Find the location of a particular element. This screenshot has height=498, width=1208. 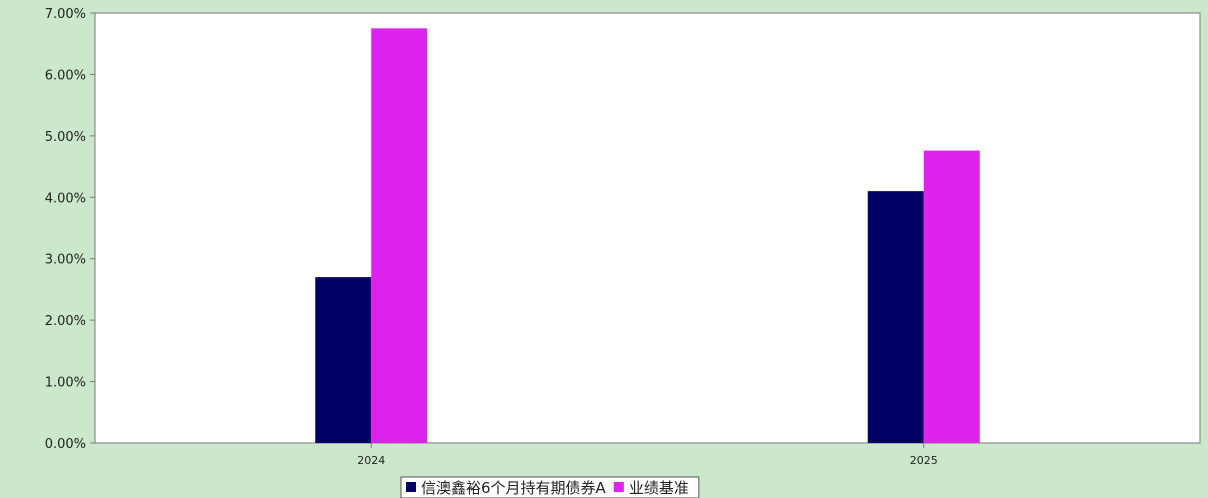

legend-label-series-1: 业绩基准 is located at coordinates (659, 488).